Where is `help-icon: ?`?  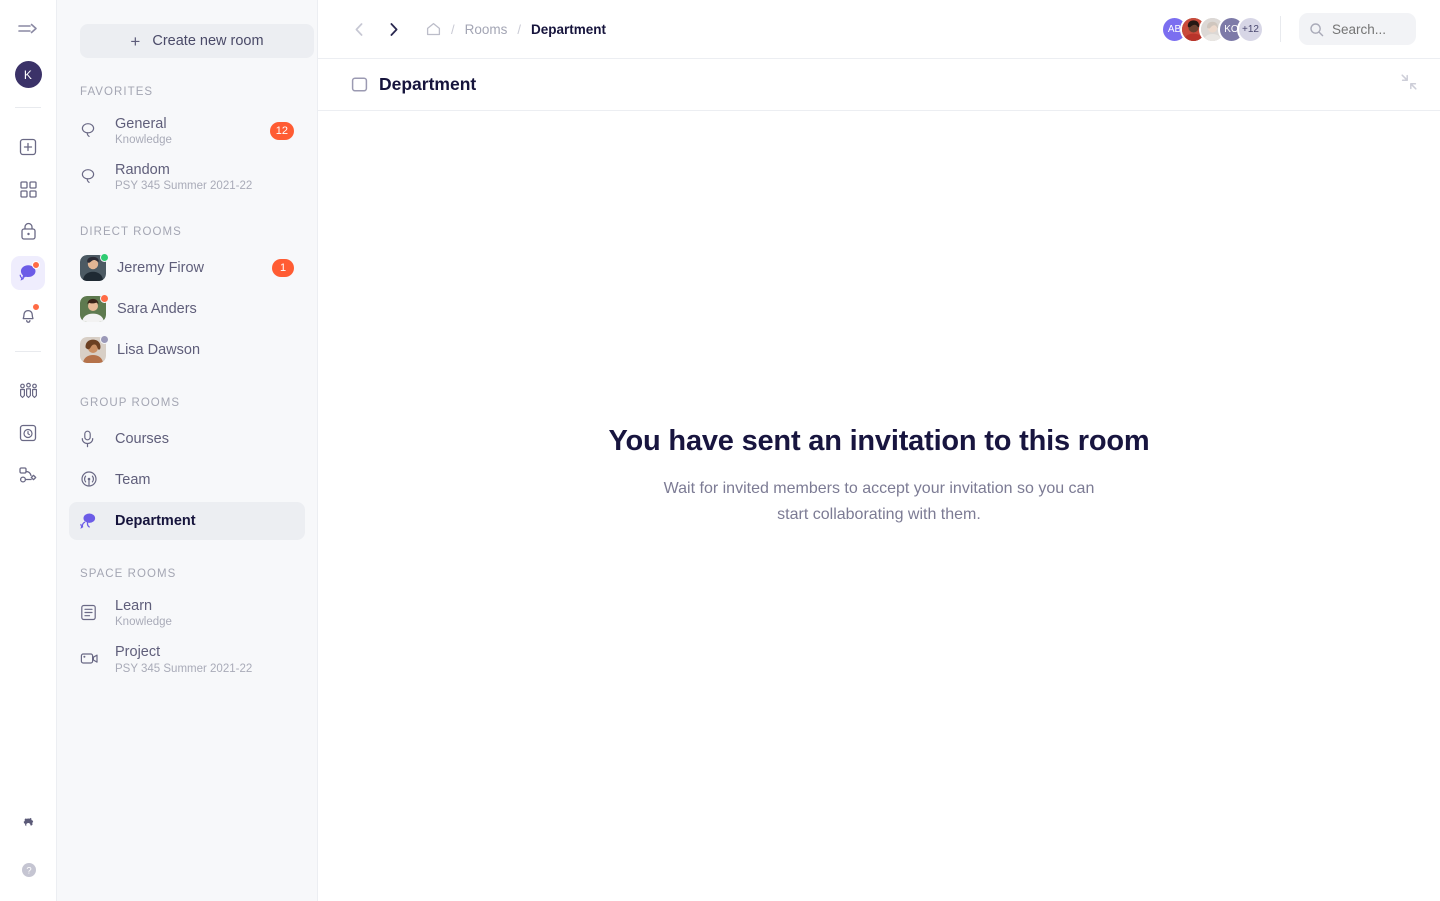
help-icon: ? is located at coordinates (29, 870).